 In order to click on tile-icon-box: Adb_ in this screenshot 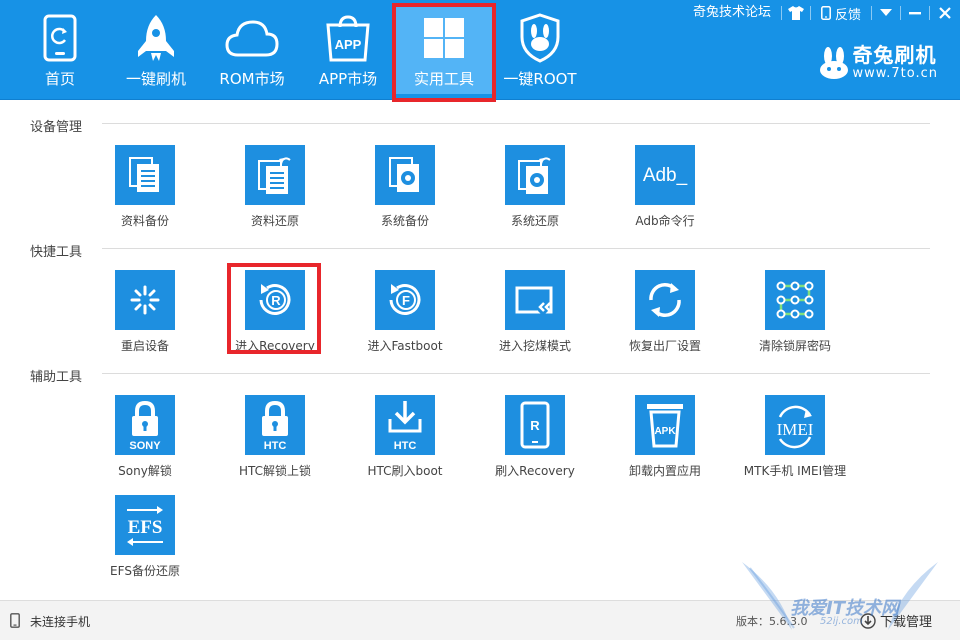, I will do `click(665, 175)`.